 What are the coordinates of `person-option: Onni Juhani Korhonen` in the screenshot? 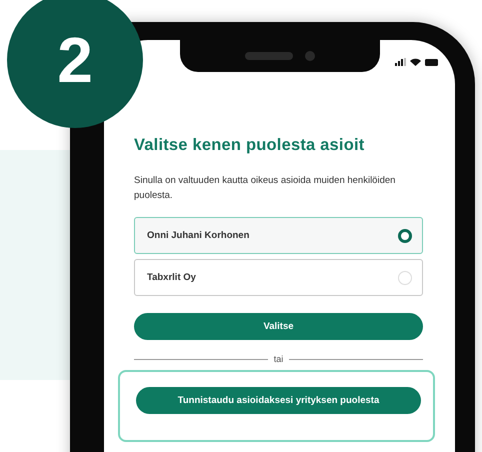 It's located at (278, 235).